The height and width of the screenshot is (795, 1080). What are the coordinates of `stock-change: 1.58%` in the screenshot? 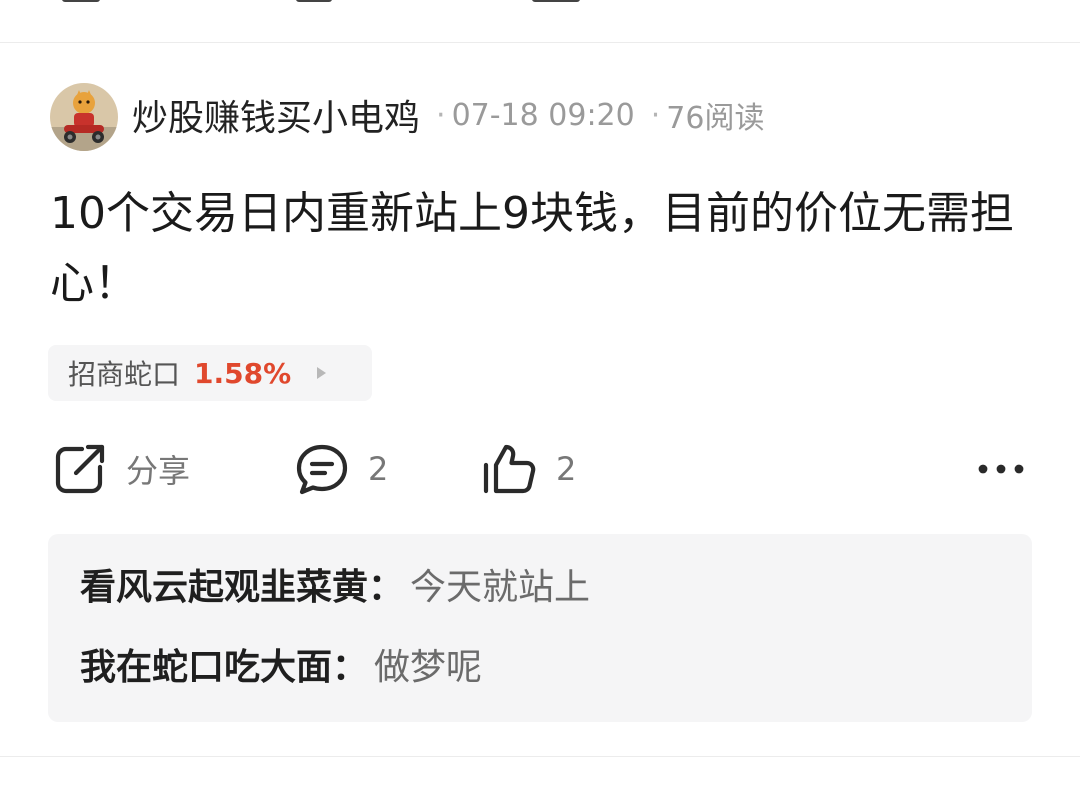 It's located at (243, 373).